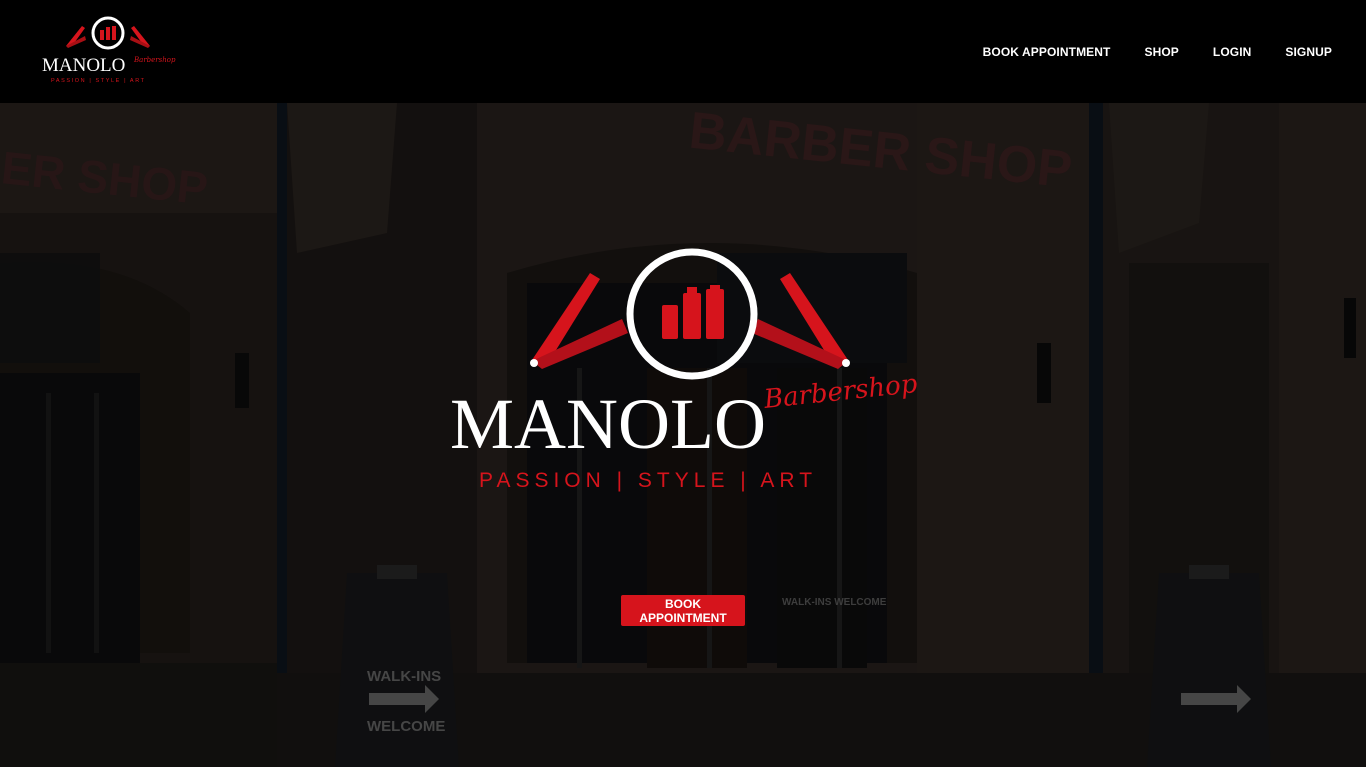 The image size is (1366, 767). What do you see at coordinates (154, 60) in the screenshot?
I see `brand-logo-script: Barbershop` at bounding box center [154, 60].